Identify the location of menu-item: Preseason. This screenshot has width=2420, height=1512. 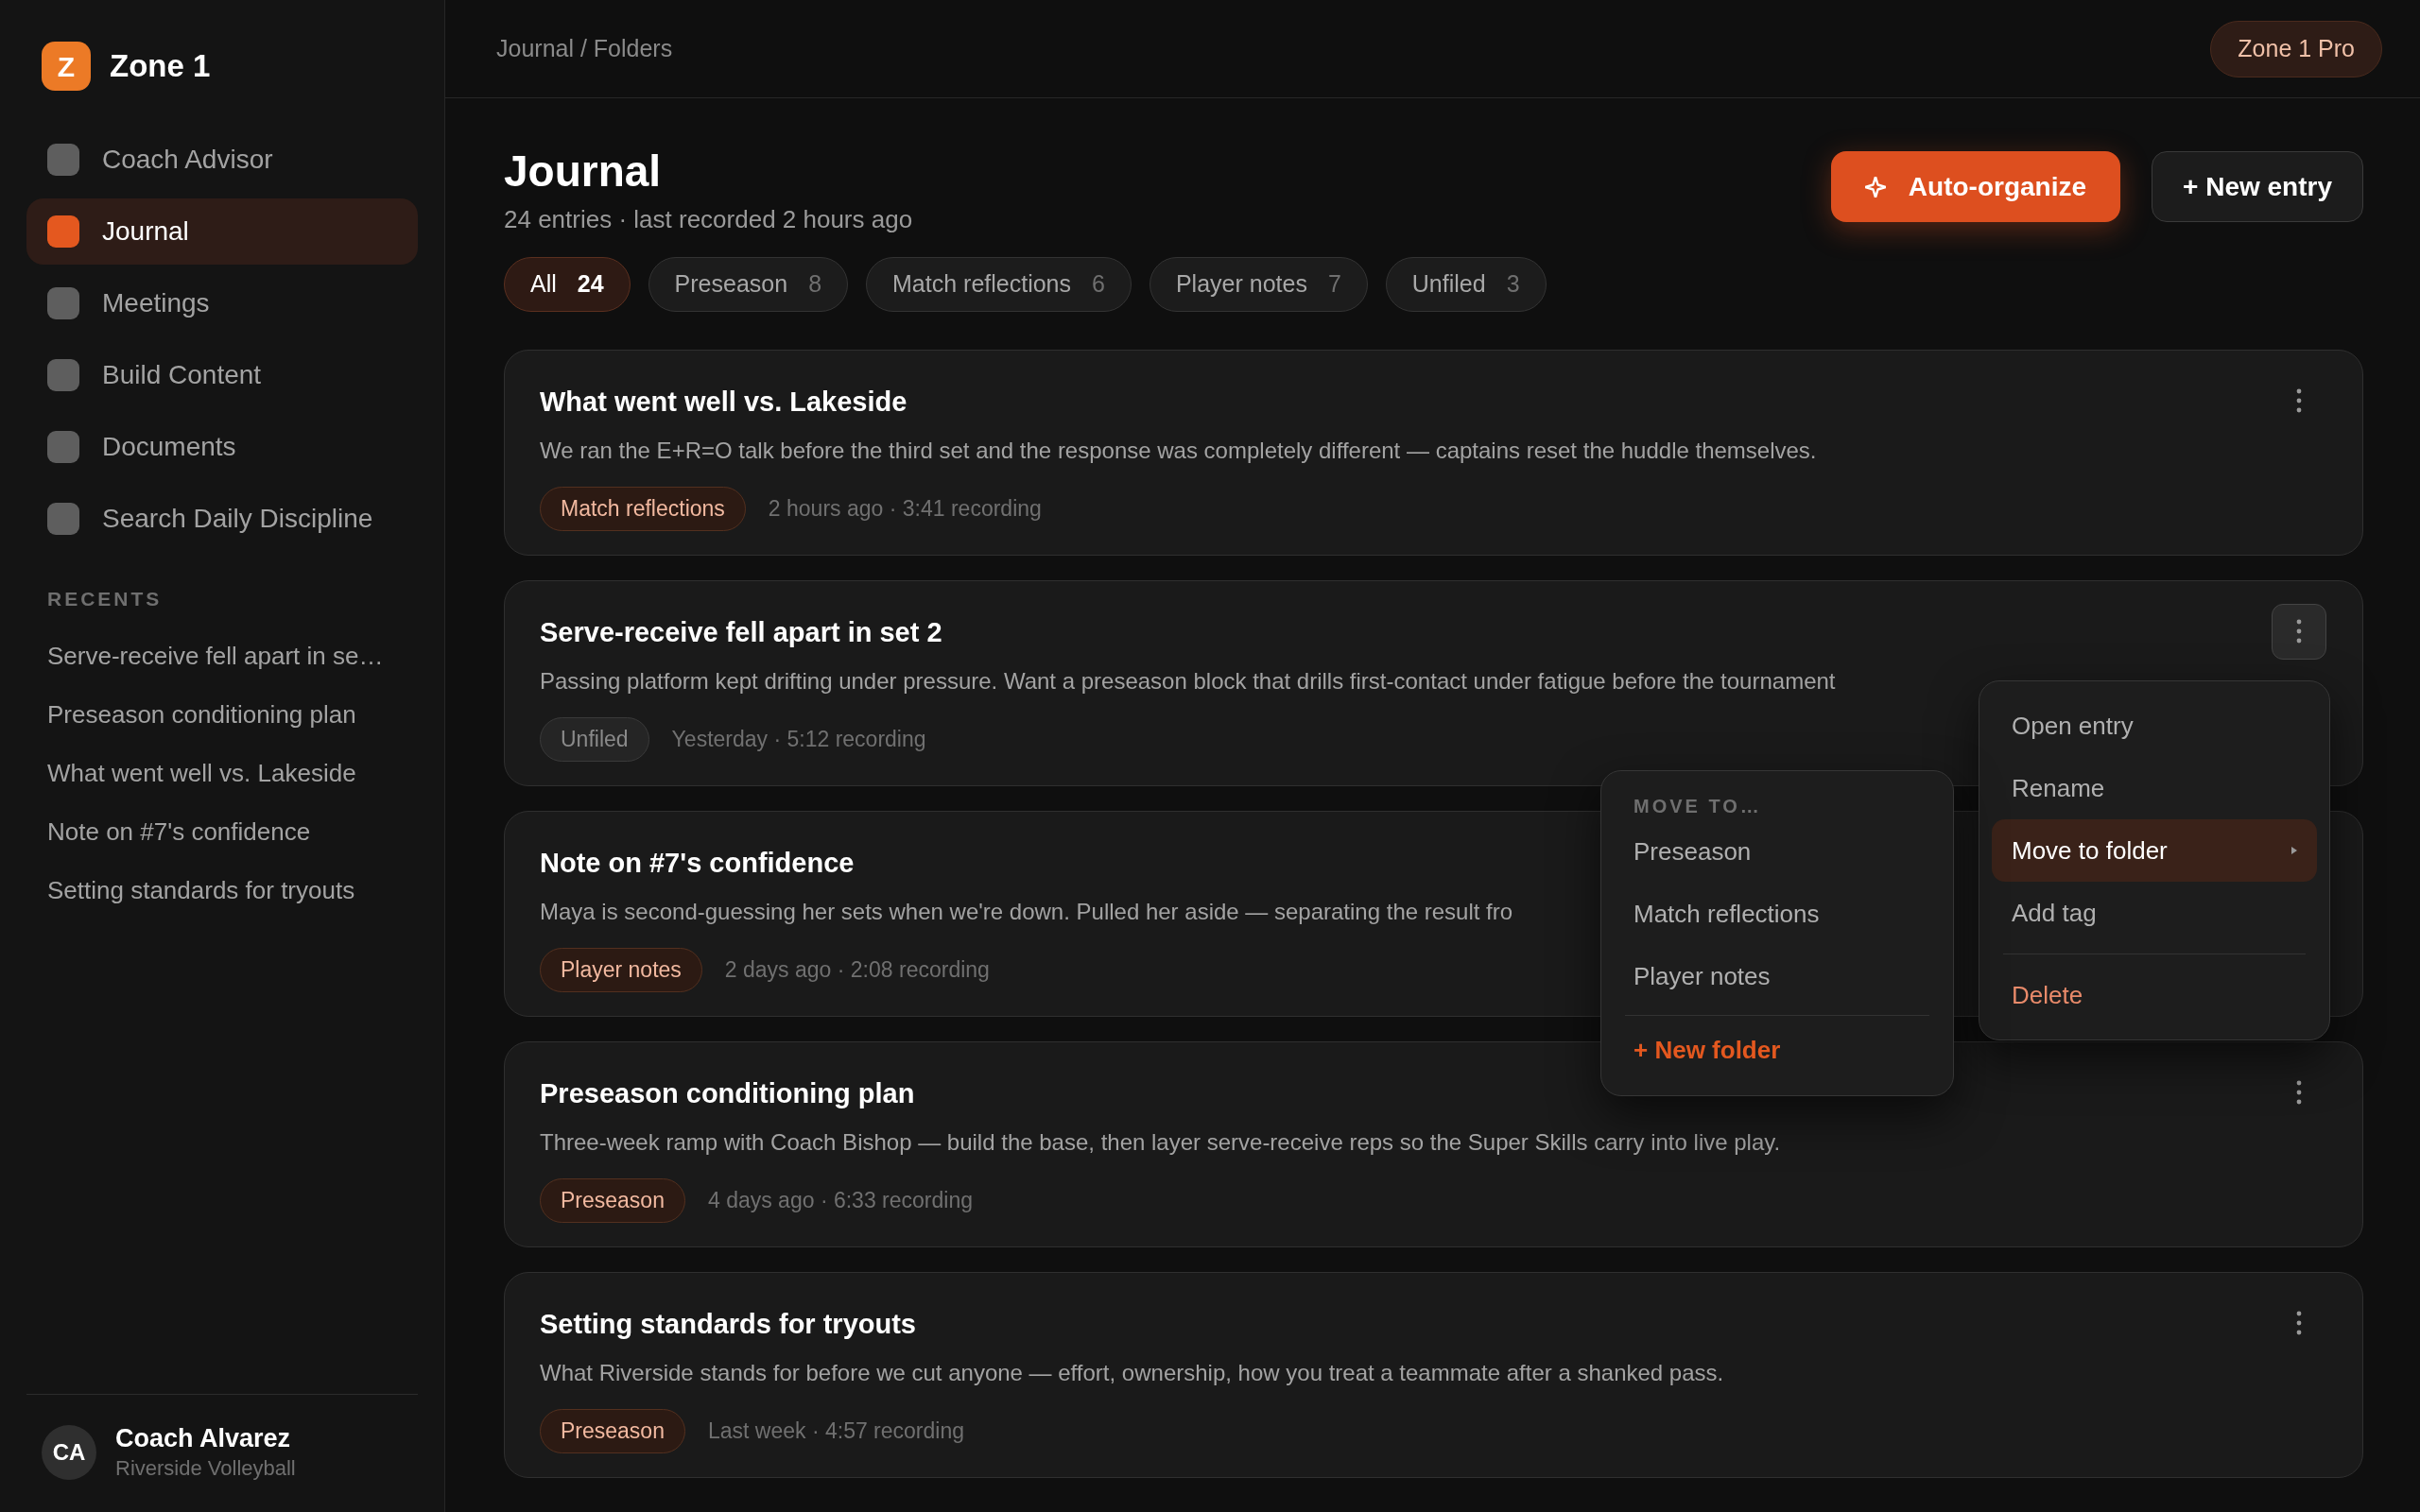
(1777, 851).